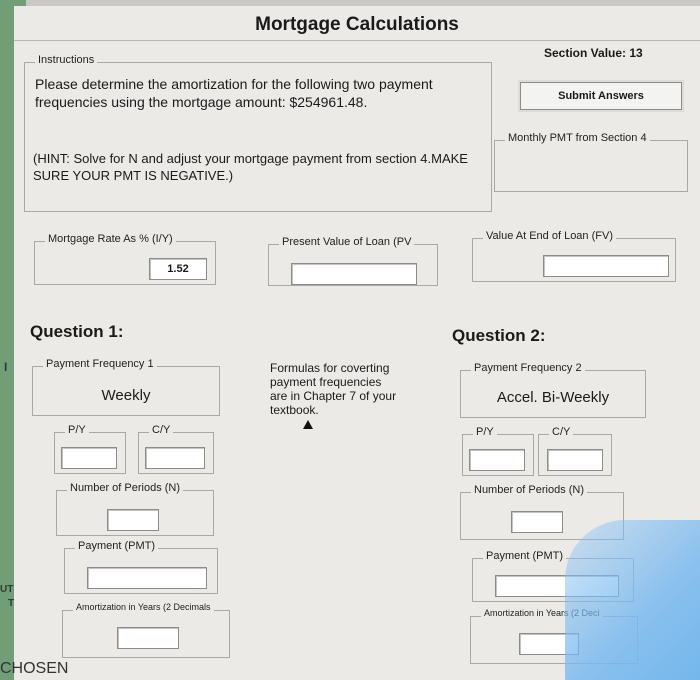  I want to click on q2-py-group: P/Y, so click(498, 451).